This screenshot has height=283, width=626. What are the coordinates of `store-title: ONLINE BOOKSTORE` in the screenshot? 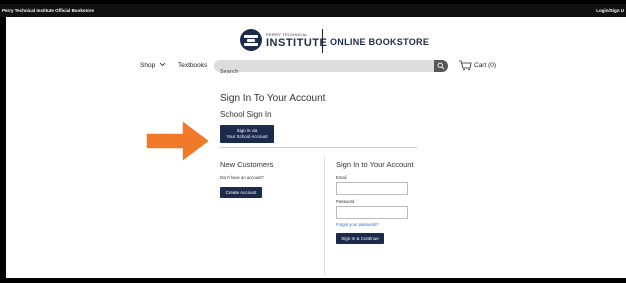 It's located at (380, 42).